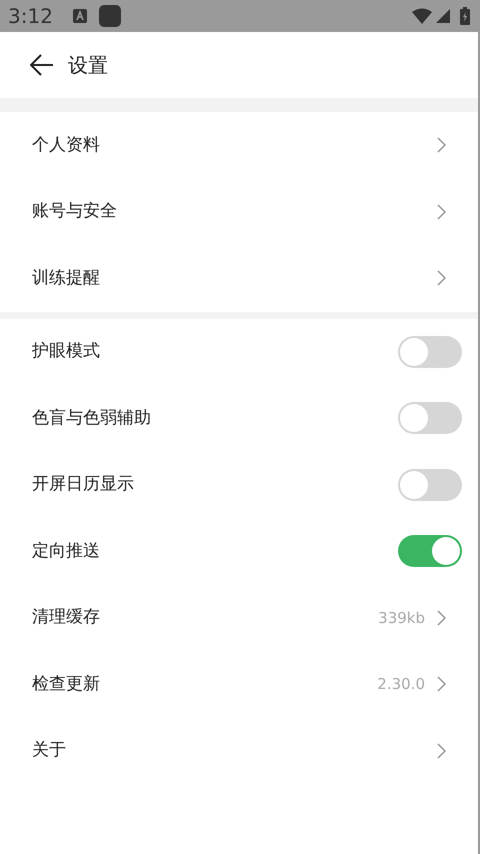 The width and height of the screenshot is (480, 854). What do you see at coordinates (239, 485) in the screenshot?
I see `settings-row: 开屏日历显示` at bounding box center [239, 485].